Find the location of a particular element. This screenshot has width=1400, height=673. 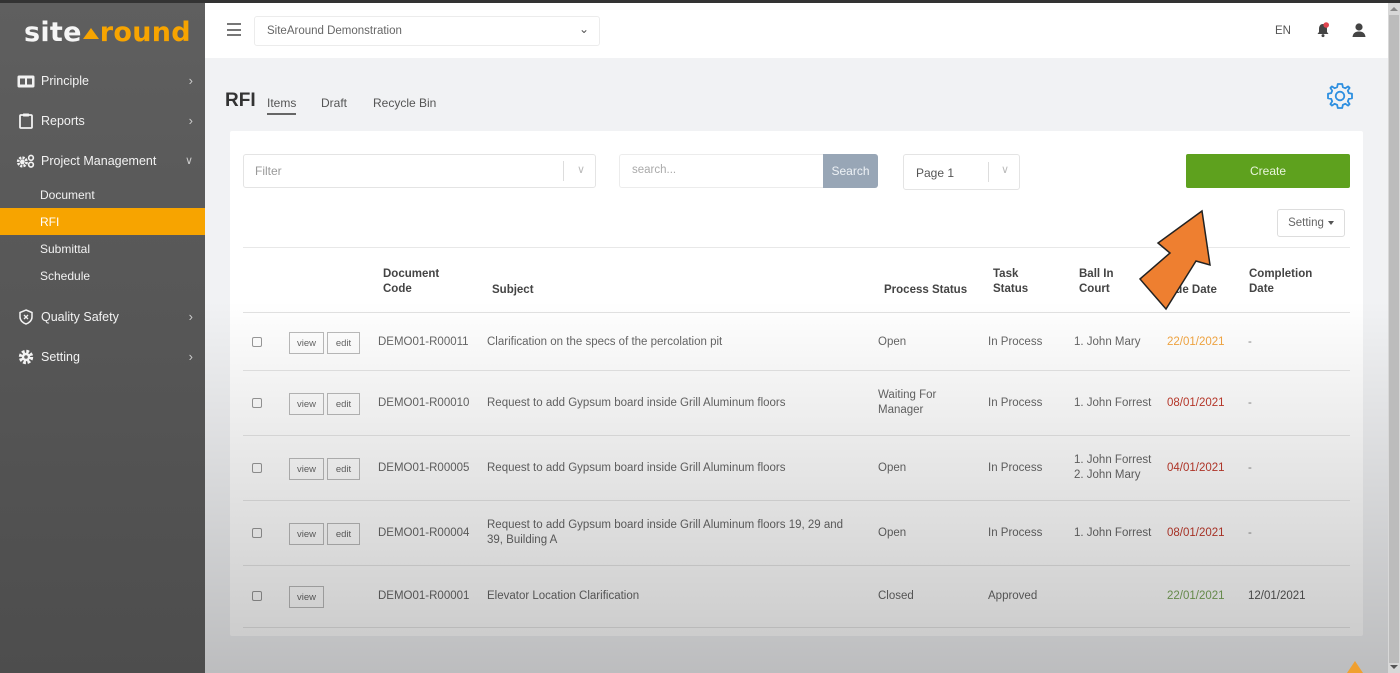

completion-date: - is located at coordinates (1250, 468).